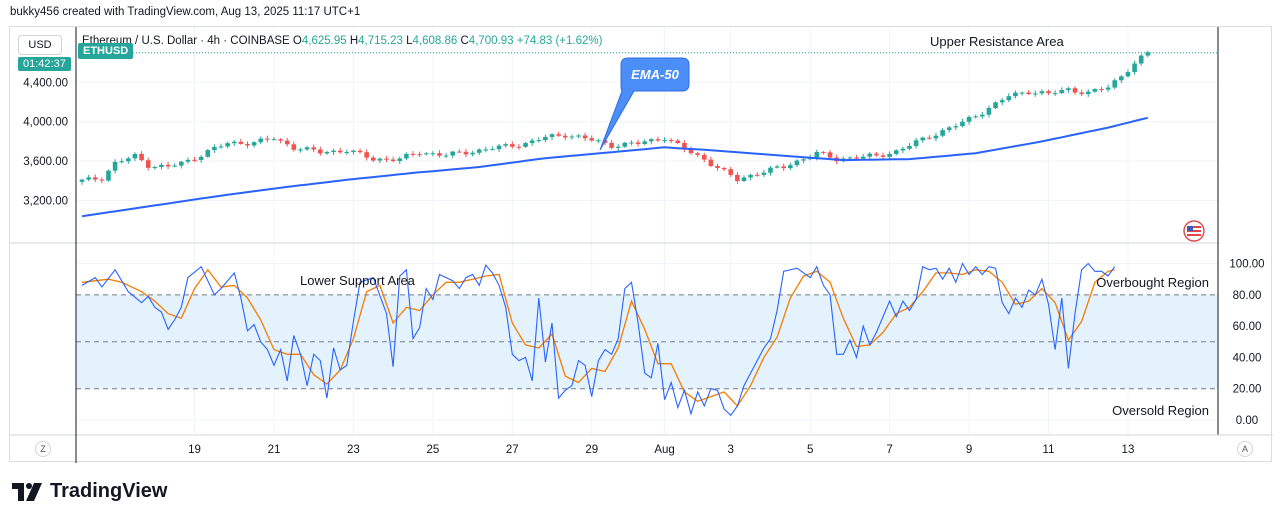  I want to click on time-tick-label: 23, so click(353, 450).